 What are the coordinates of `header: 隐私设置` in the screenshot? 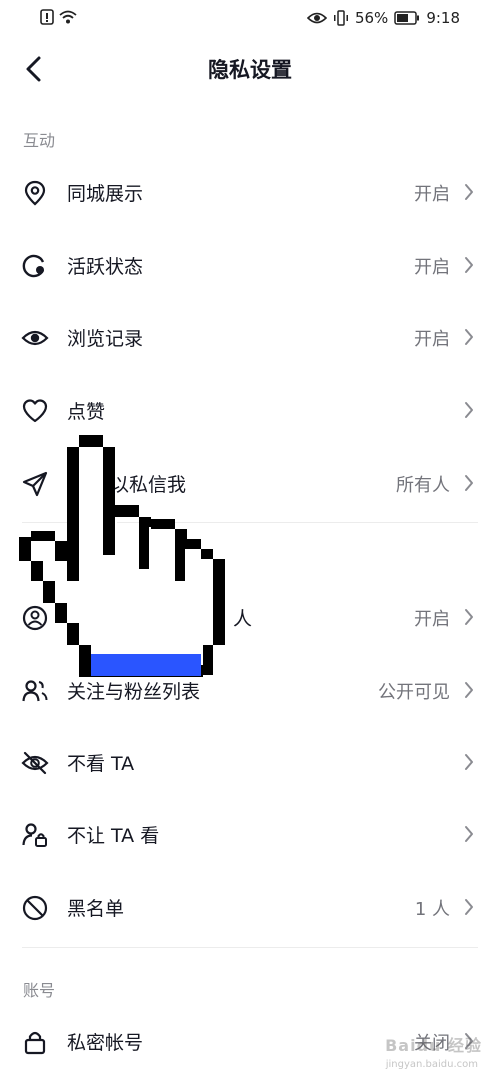 It's located at (250, 70).